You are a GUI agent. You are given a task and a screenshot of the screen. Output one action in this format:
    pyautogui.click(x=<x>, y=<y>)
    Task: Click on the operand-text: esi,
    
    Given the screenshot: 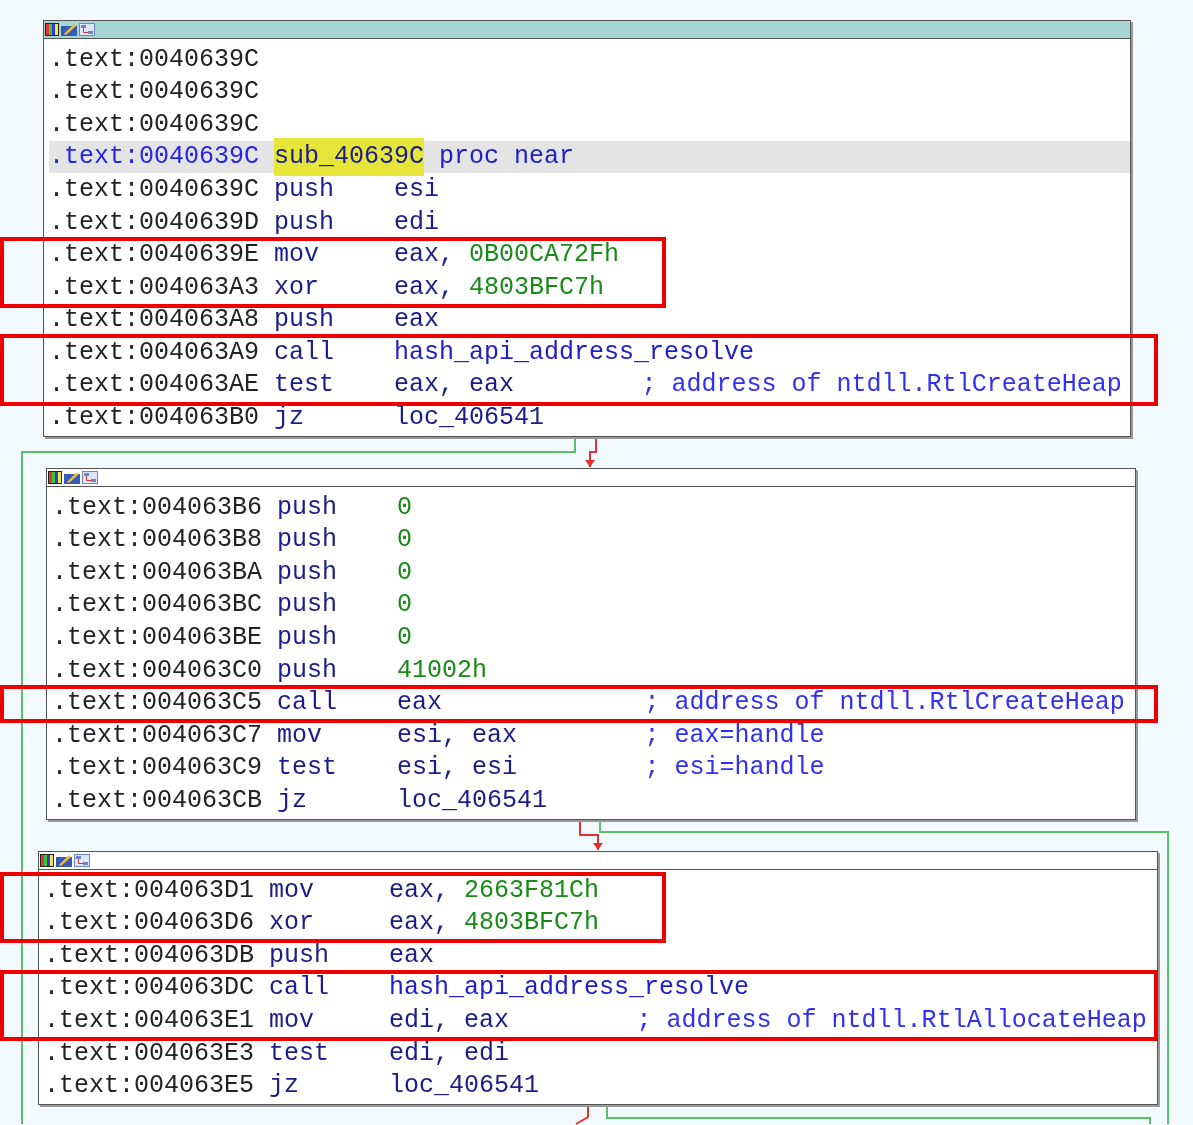 What is the action you would take?
    pyautogui.click(x=427, y=735)
    